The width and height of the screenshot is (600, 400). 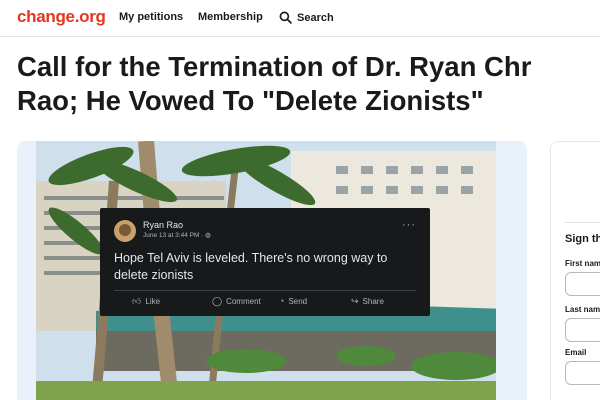 I want to click on sign-card-divider, so click(x=582, y=222).